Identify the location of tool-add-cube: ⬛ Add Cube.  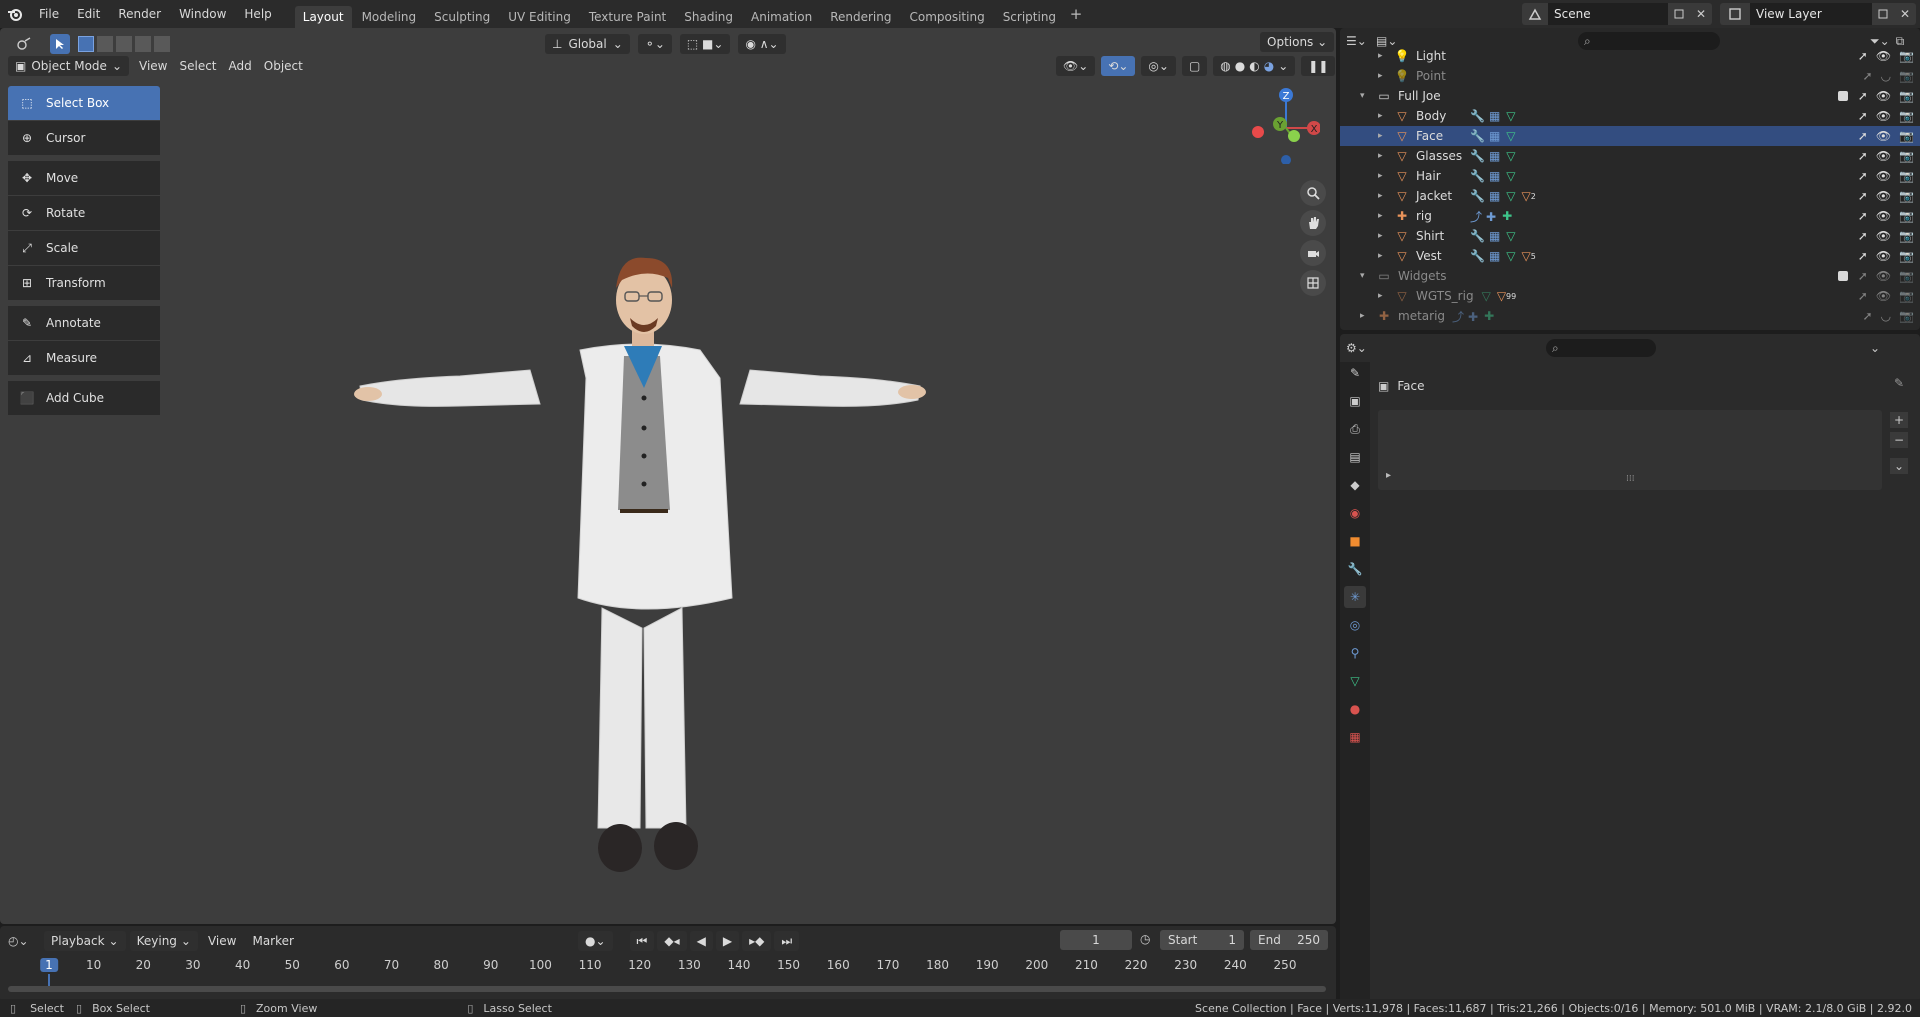
(84, 398).